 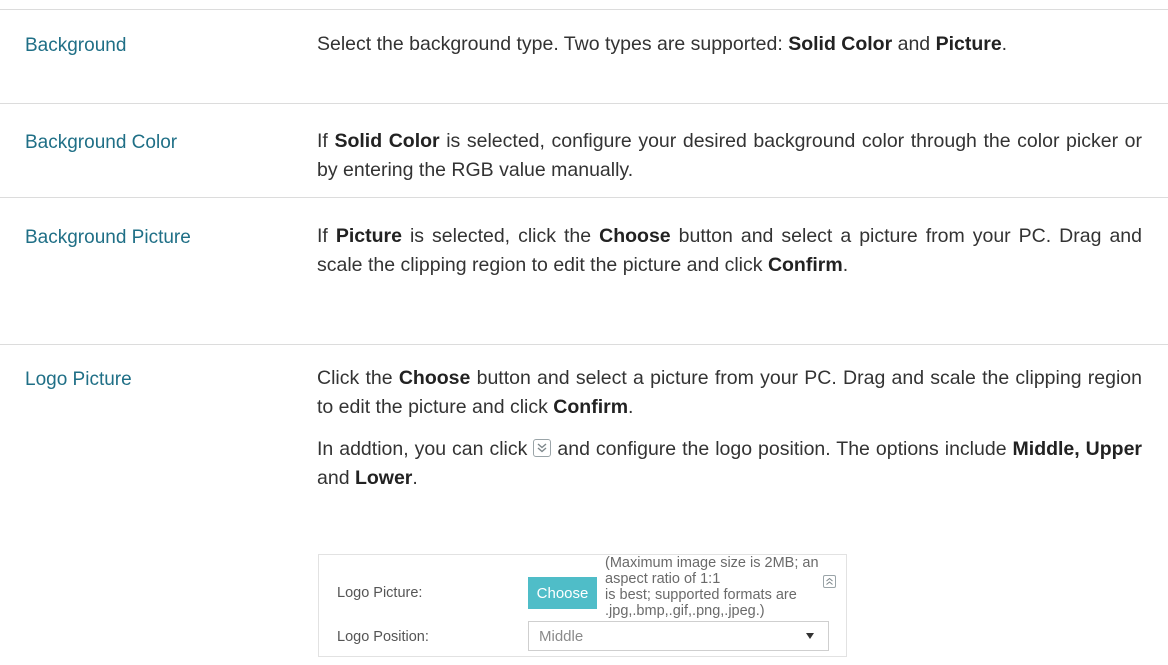 I want to click on term-background-picture: Background Picture, so click(x=108, y=237).